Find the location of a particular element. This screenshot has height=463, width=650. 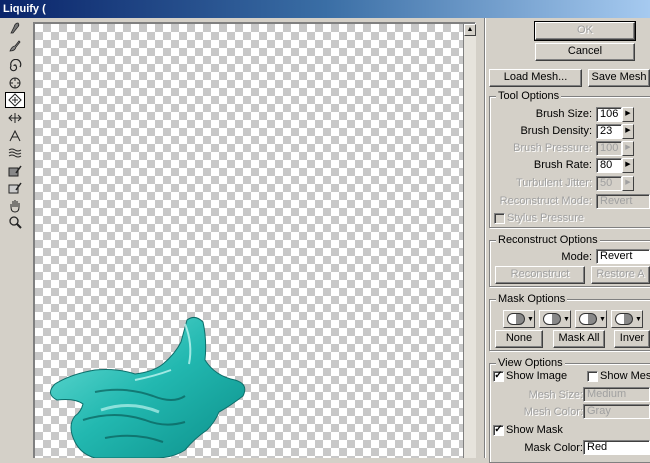

mirror-tool-icon is located at coordinates (15, 136).